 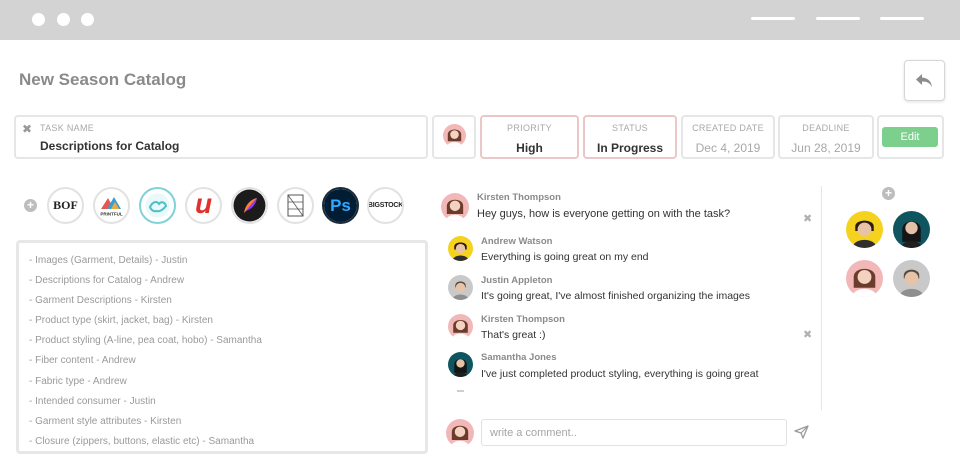 I want to click on status-field: STATUS In Progress, so click(x=630, y=137).